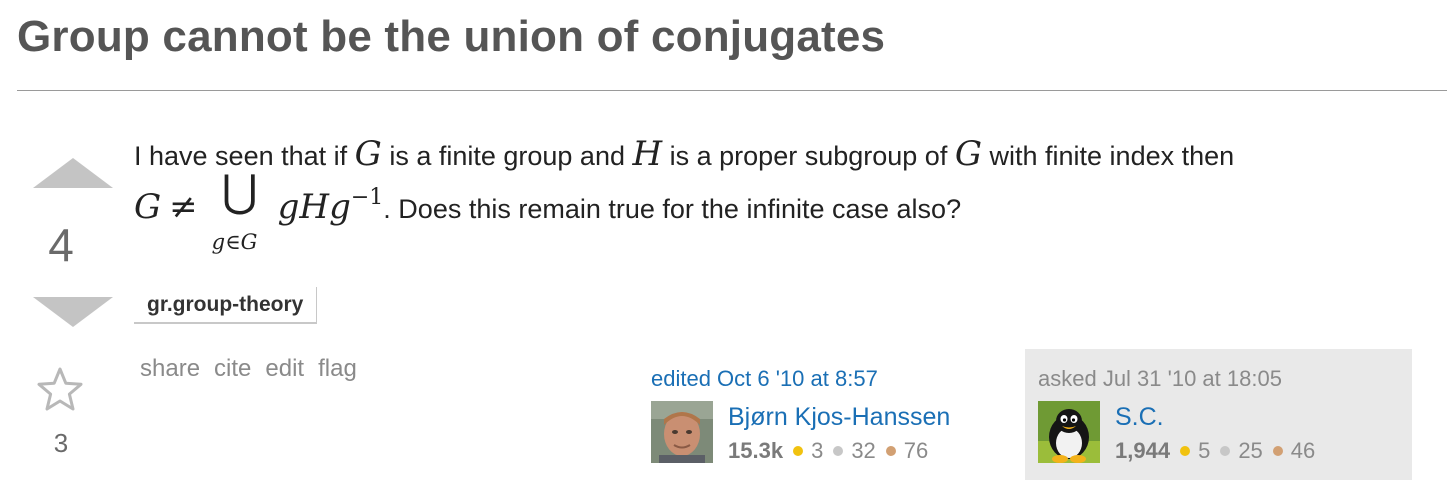 Image resolution: width=1447 pixels, height=501 pixels. What do you see at coordinates (828, 450) in the screenshot?
I see `editor-reputation: 15.3k 3 32 76` at bounding box center [828, 450].